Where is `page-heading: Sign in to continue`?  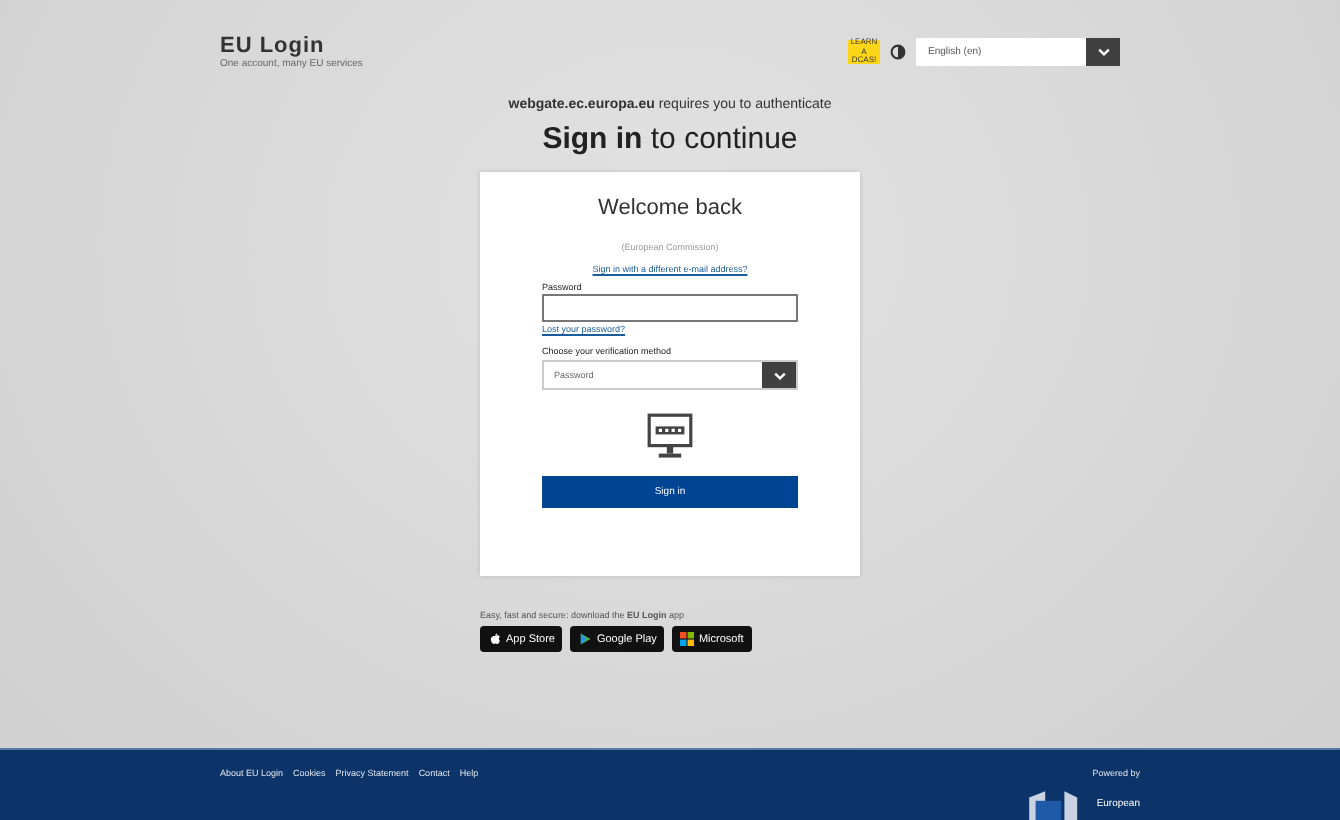 page-heading: Sign in to continue is located at coordinates (670, 139).